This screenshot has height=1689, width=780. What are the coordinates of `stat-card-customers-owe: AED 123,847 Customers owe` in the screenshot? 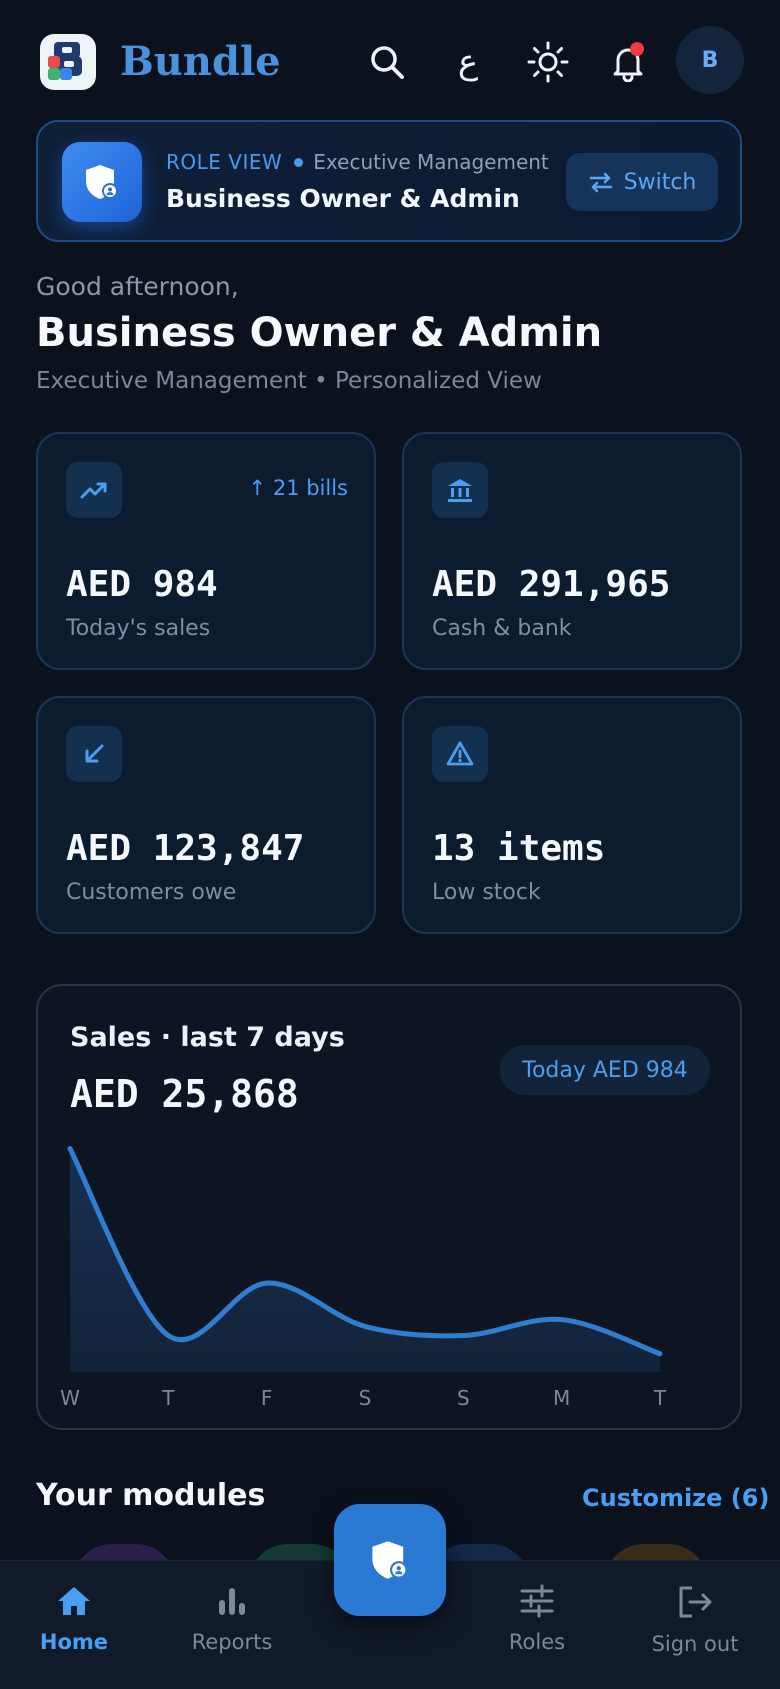 It's located at (206, 815).